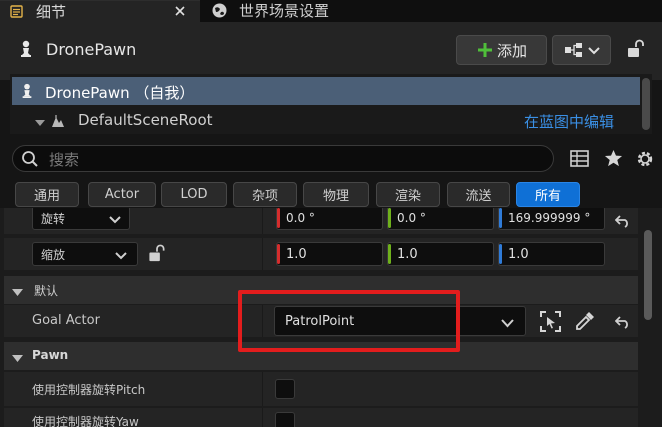  What do you see at coordinates (569, 121) in the screenshot?
I see `edit-in-blueprint-link: 在蓝图中编辑` at bounding box center [569, 121].